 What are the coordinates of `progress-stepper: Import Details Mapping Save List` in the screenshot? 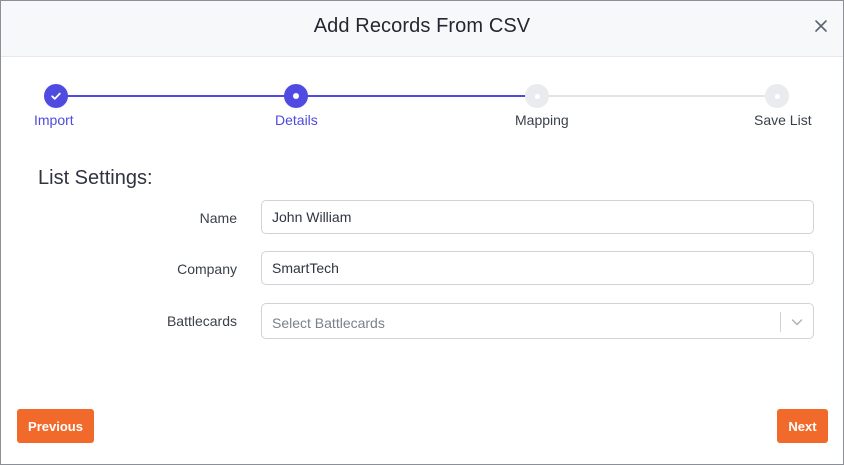 It's located at (422, 106).